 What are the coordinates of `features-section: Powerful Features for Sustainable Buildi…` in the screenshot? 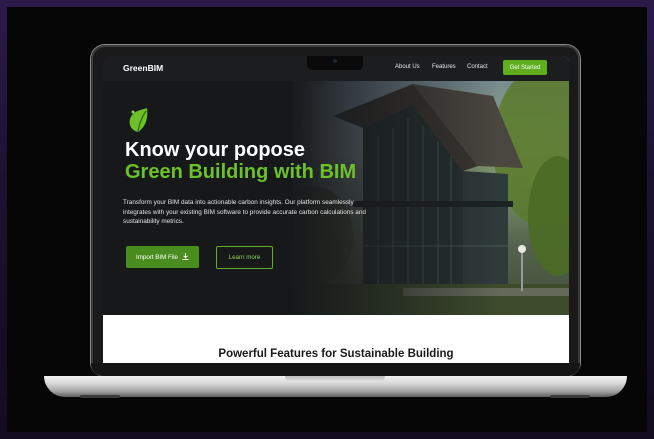 It's located at (336, 339).